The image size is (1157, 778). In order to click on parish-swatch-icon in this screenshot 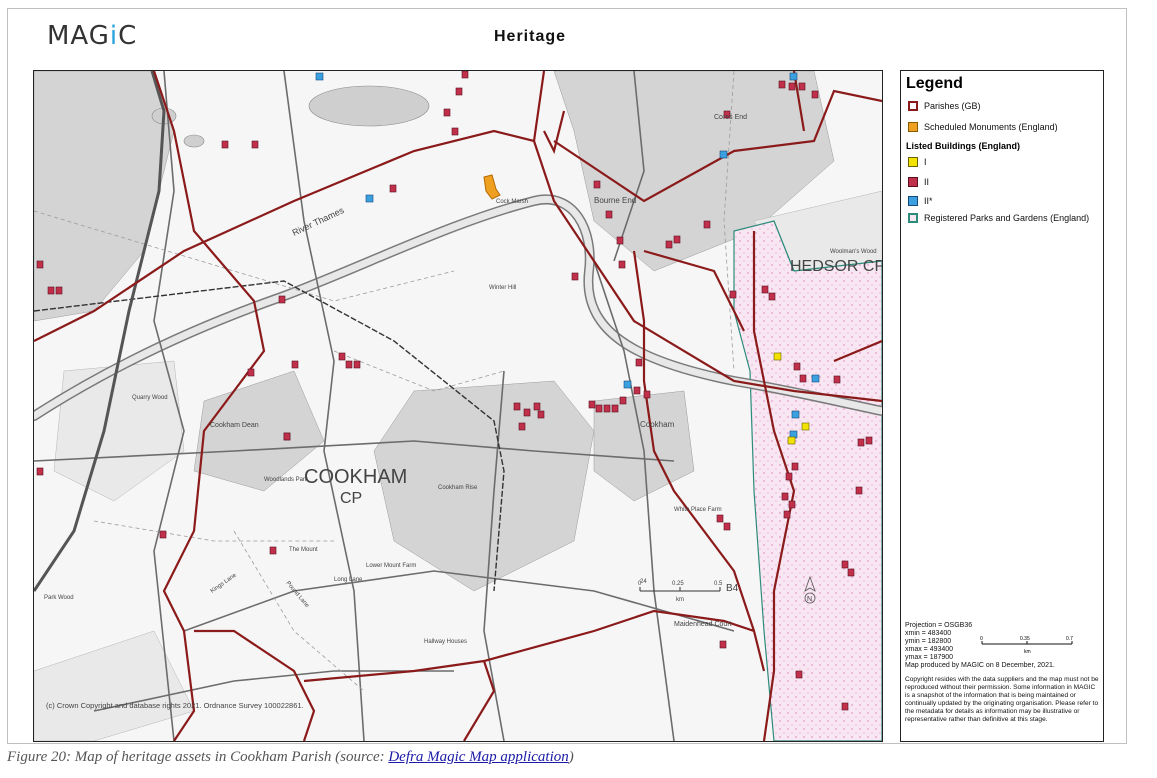, I will do `click(913, 106)`.